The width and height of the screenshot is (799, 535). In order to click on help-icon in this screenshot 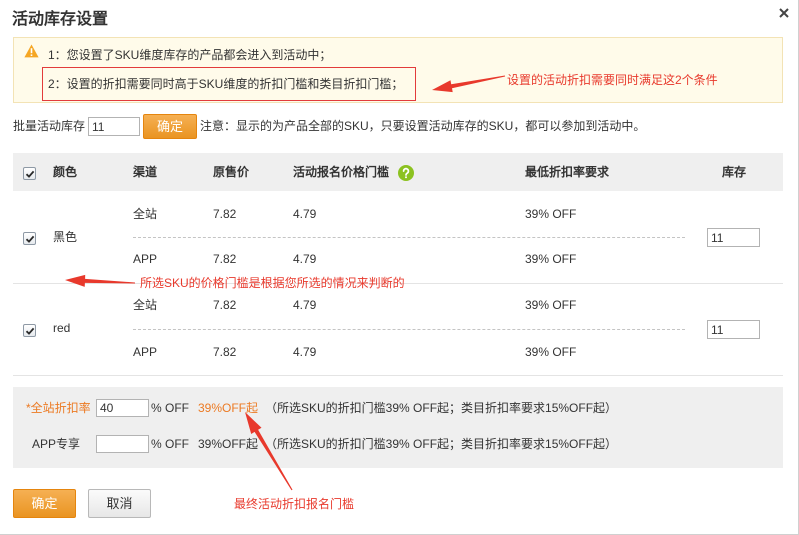, I will do `click(406, 173)`.